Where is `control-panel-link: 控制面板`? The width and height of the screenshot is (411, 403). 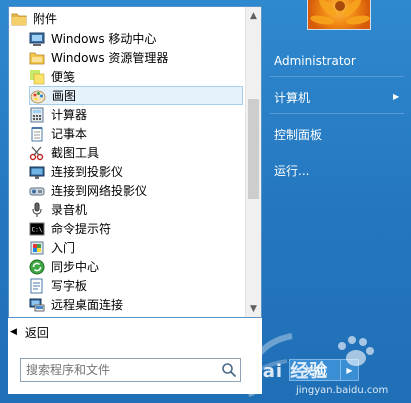
control-panel-link: 控制面板 is located at coordinates (298, 134).